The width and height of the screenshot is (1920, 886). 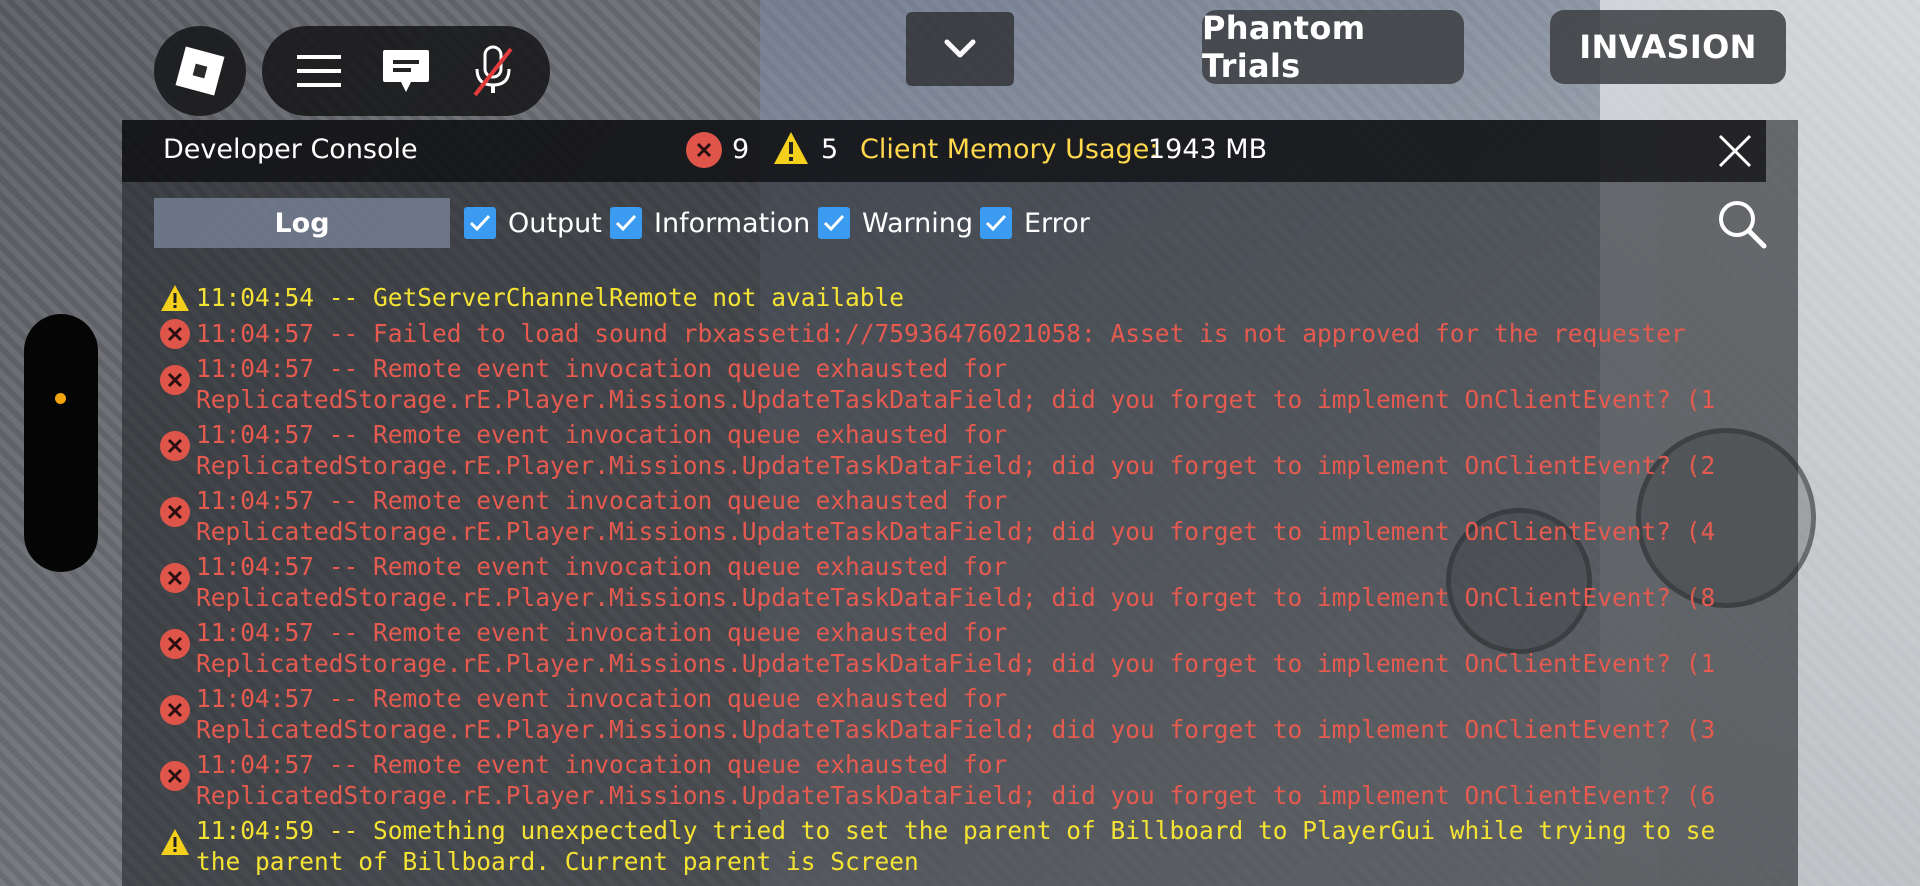 I want to click on hamburger-icon, so click(x=319, y=71).